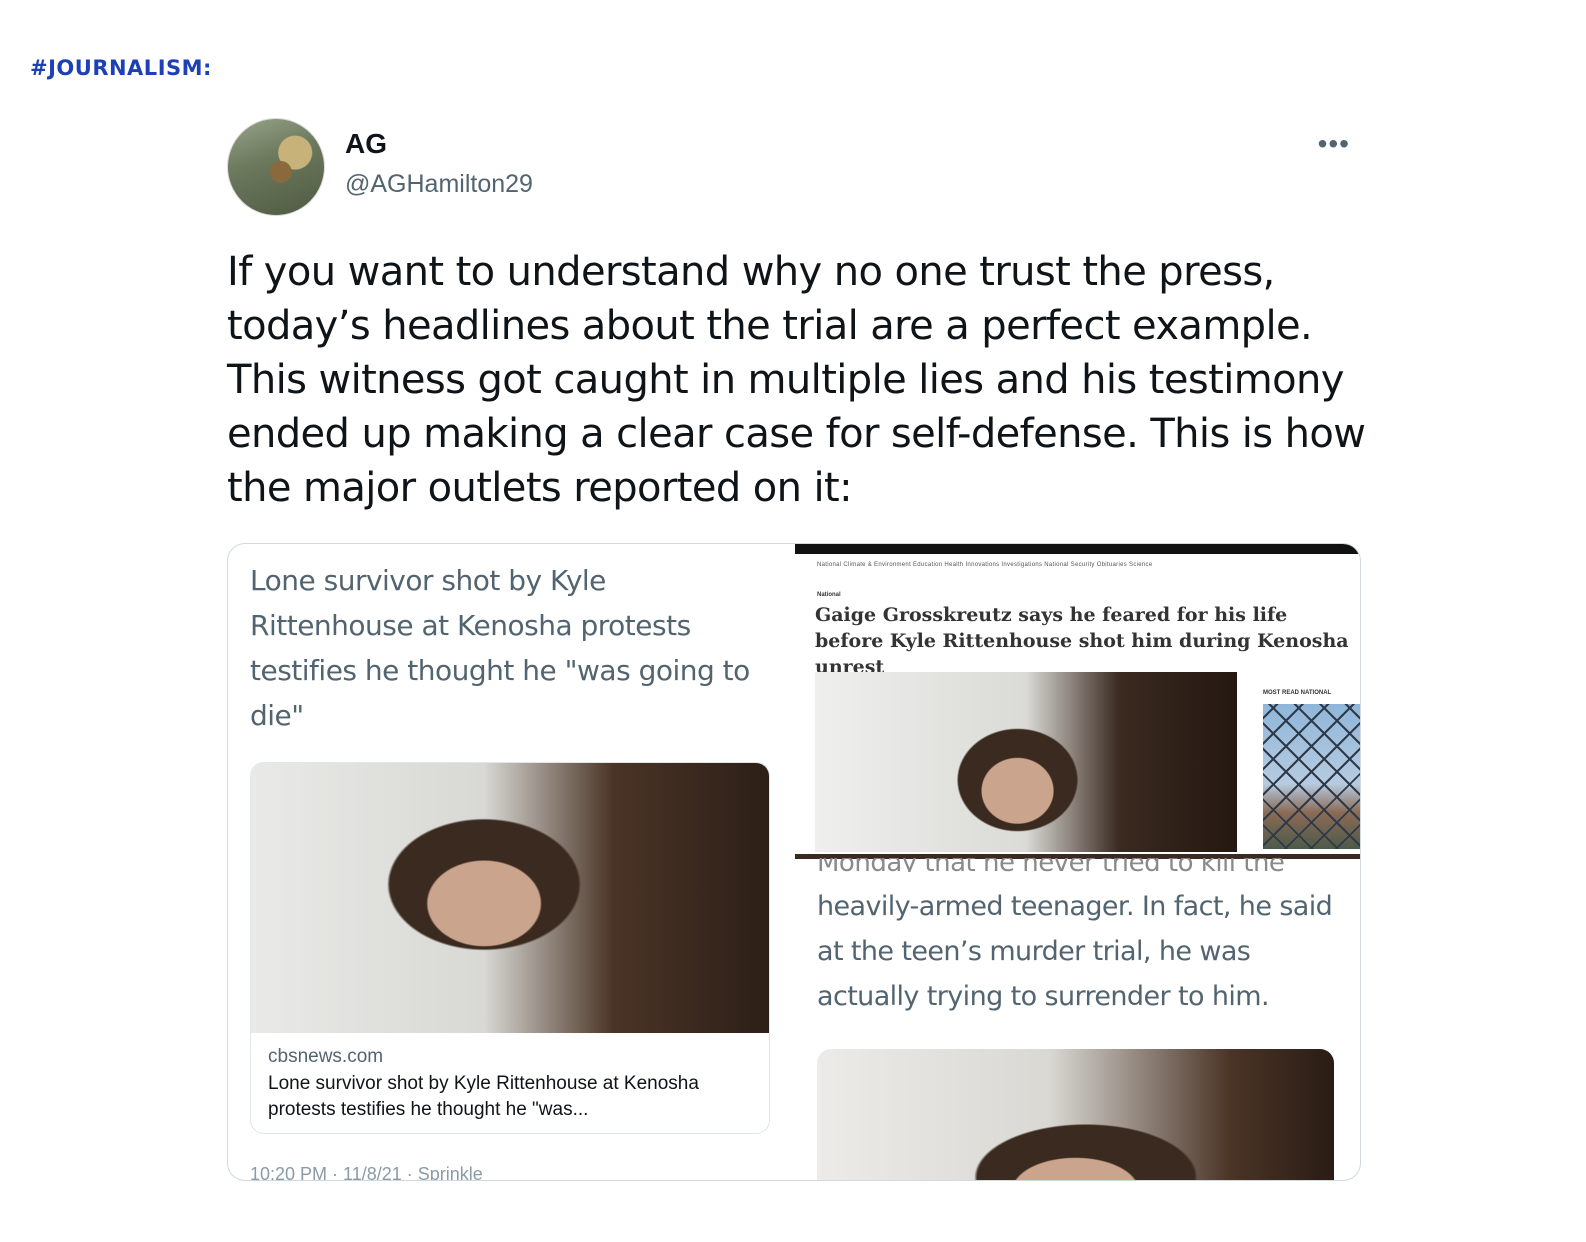 This screenshot has width=1586, height=1242. I want to click on author-name: AG, so click(366, 144).